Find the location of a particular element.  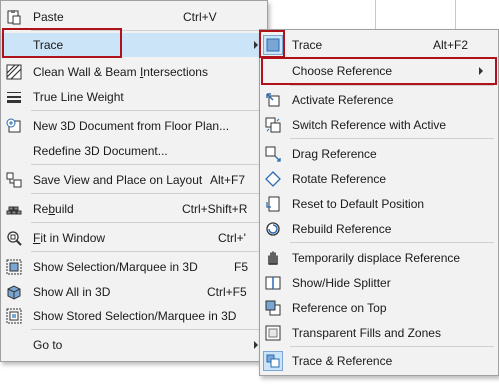

menu-item-label: Temporarily displace Reference is located at coordinates (376, 258).